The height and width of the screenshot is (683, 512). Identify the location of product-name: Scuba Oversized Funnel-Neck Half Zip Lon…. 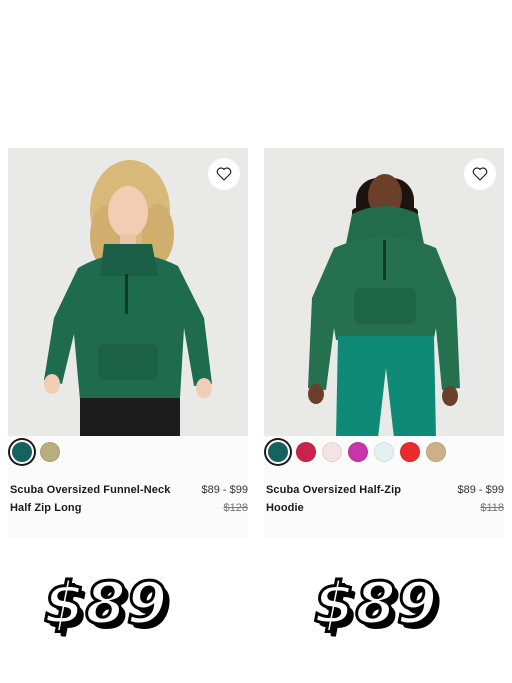
(98, 499).